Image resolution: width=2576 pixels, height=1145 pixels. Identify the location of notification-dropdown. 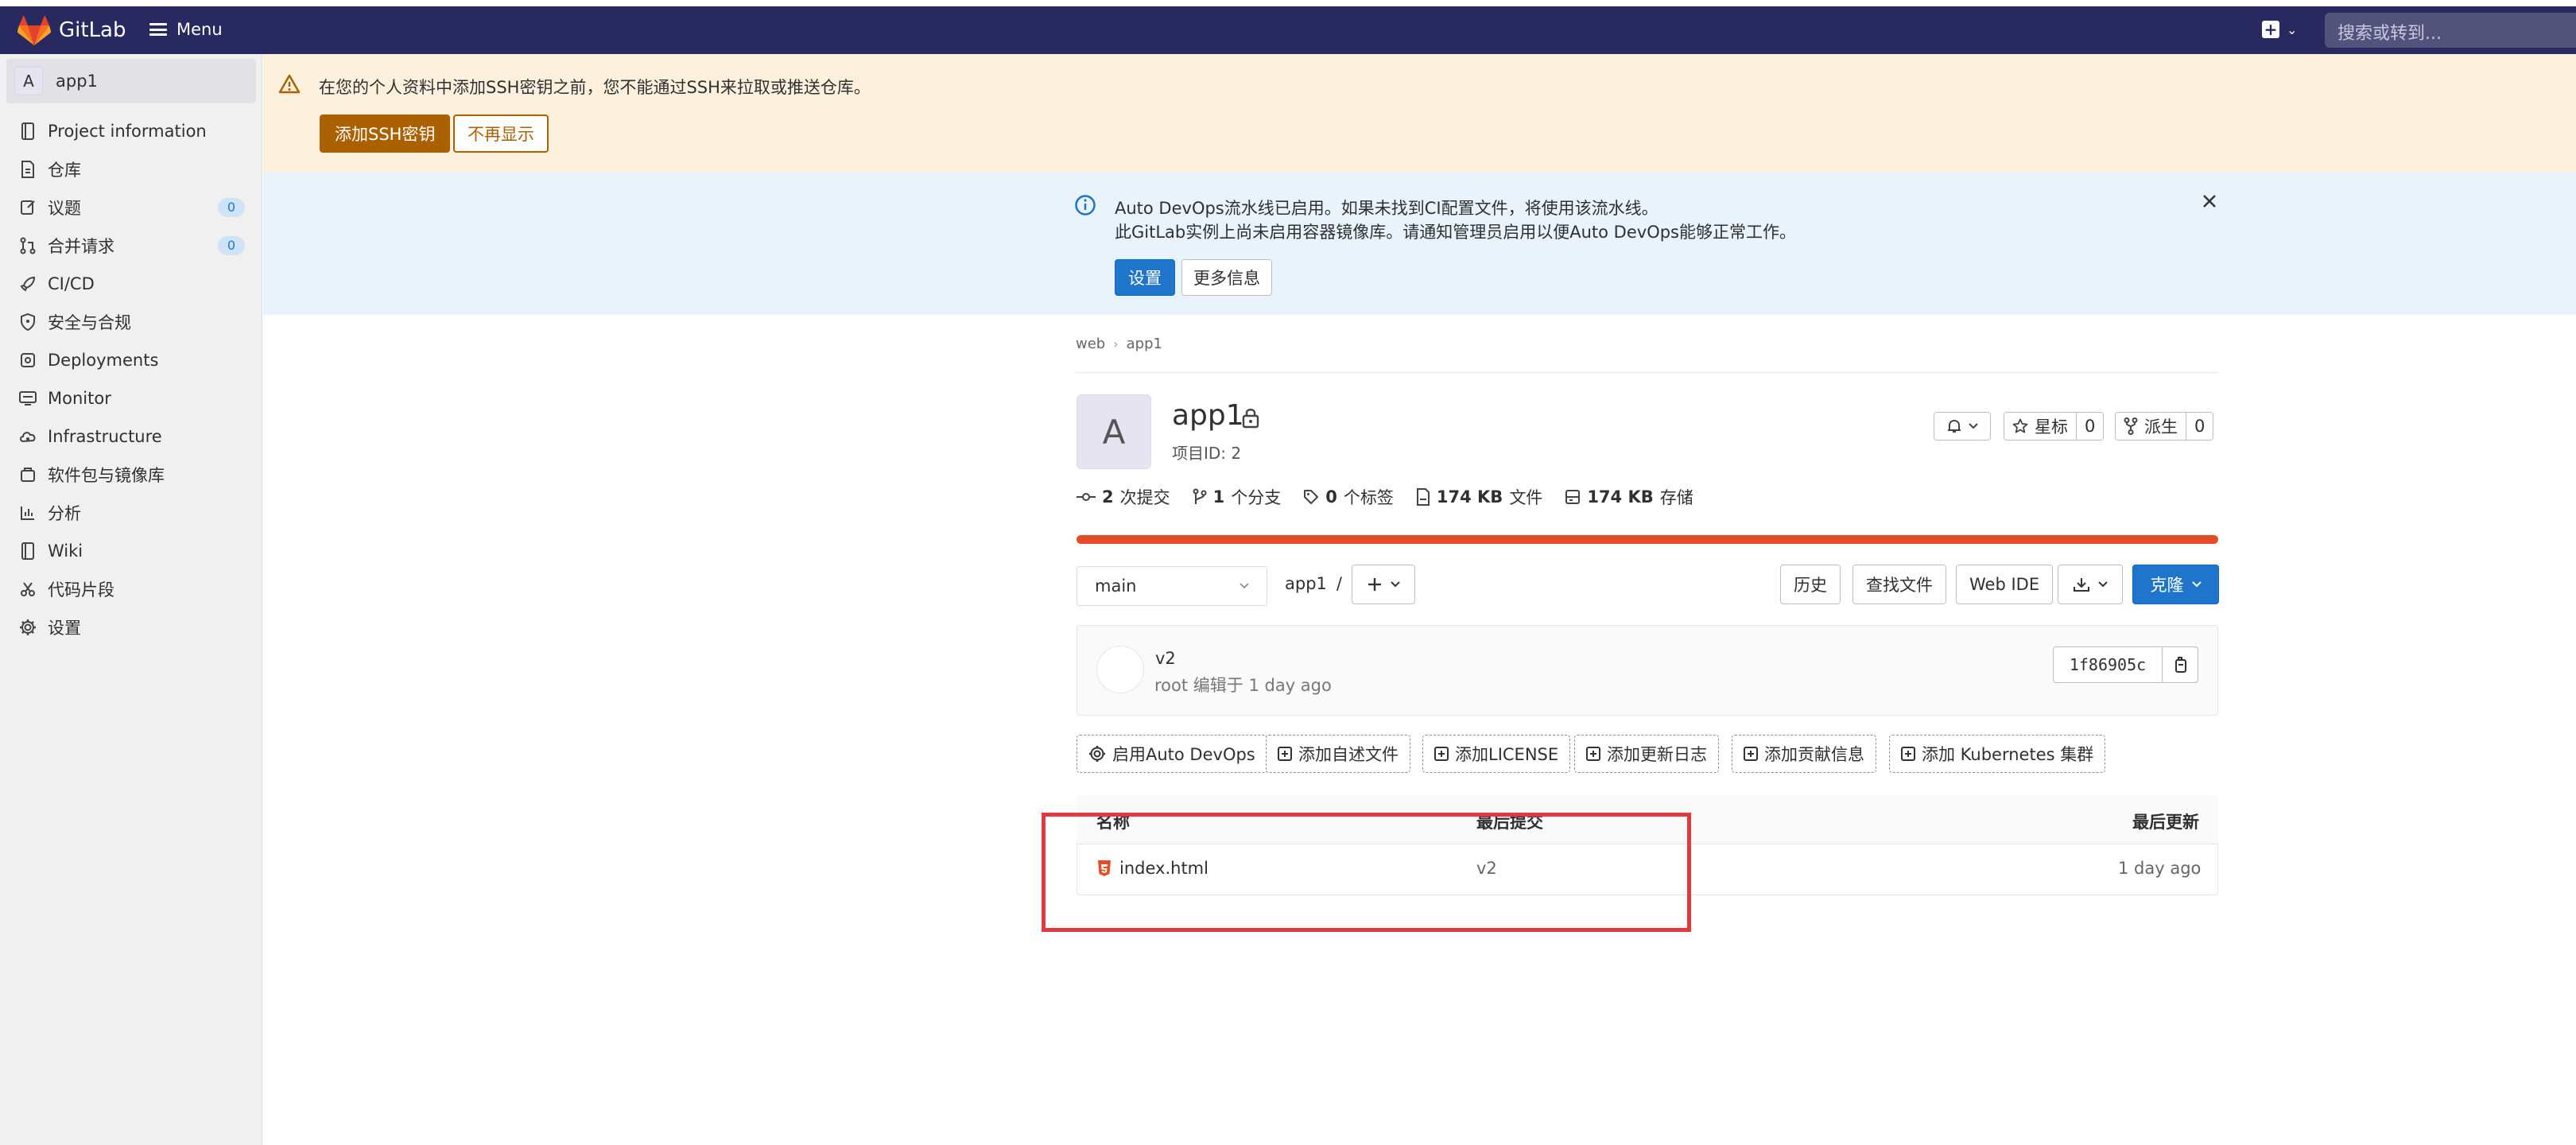
(1963, 426).